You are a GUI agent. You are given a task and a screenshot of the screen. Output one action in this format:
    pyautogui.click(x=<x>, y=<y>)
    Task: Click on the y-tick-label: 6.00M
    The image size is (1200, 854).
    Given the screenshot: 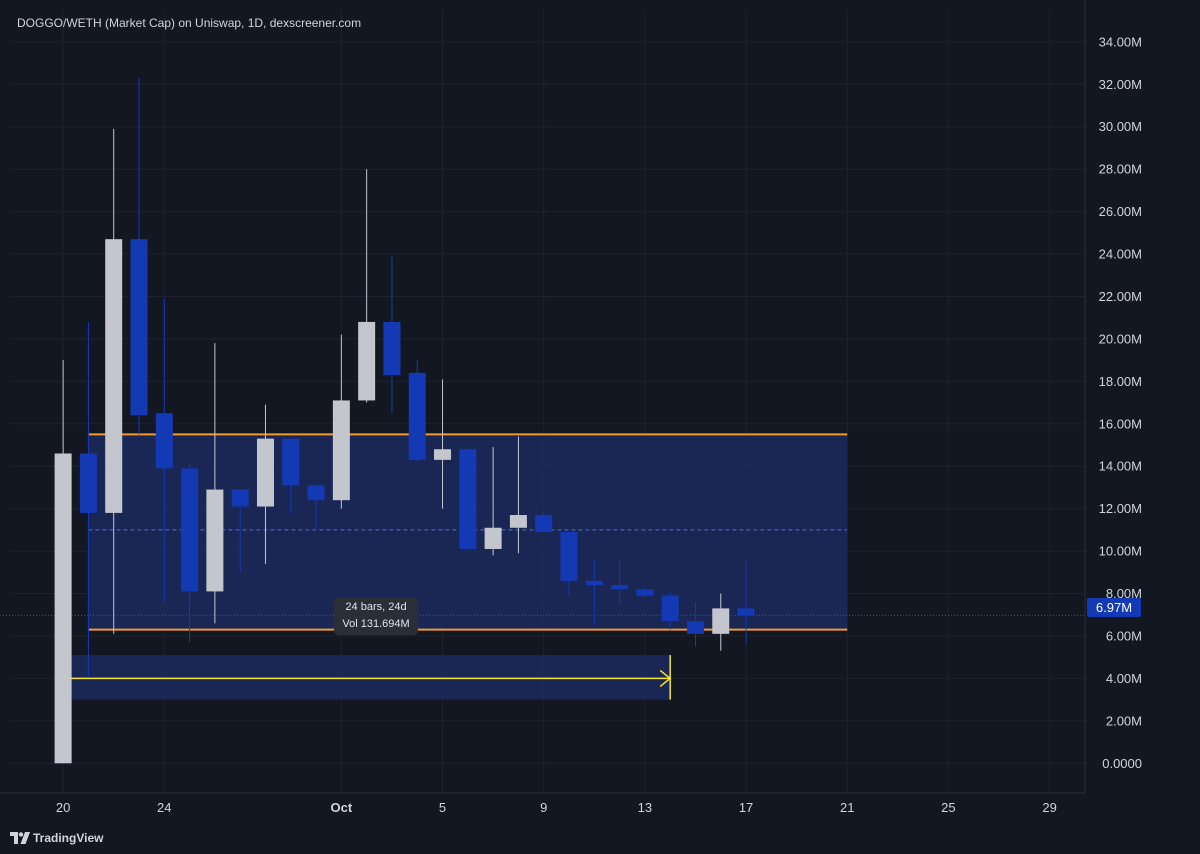 What is the action you would take?
    pyautogui.click(x=1124, y=635)
    